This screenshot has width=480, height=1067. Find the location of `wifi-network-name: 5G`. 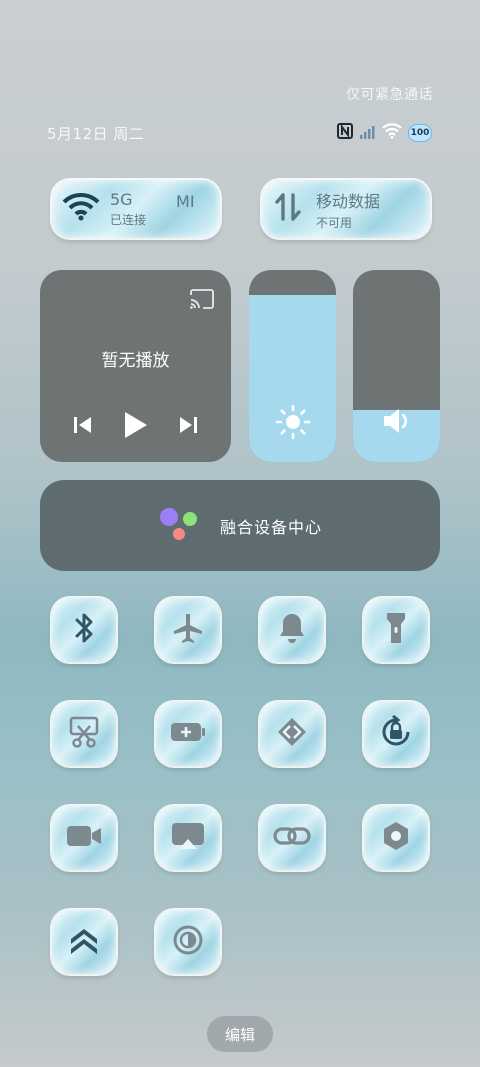

wifi-network-name: 5G is located at coordinates (121, 199).